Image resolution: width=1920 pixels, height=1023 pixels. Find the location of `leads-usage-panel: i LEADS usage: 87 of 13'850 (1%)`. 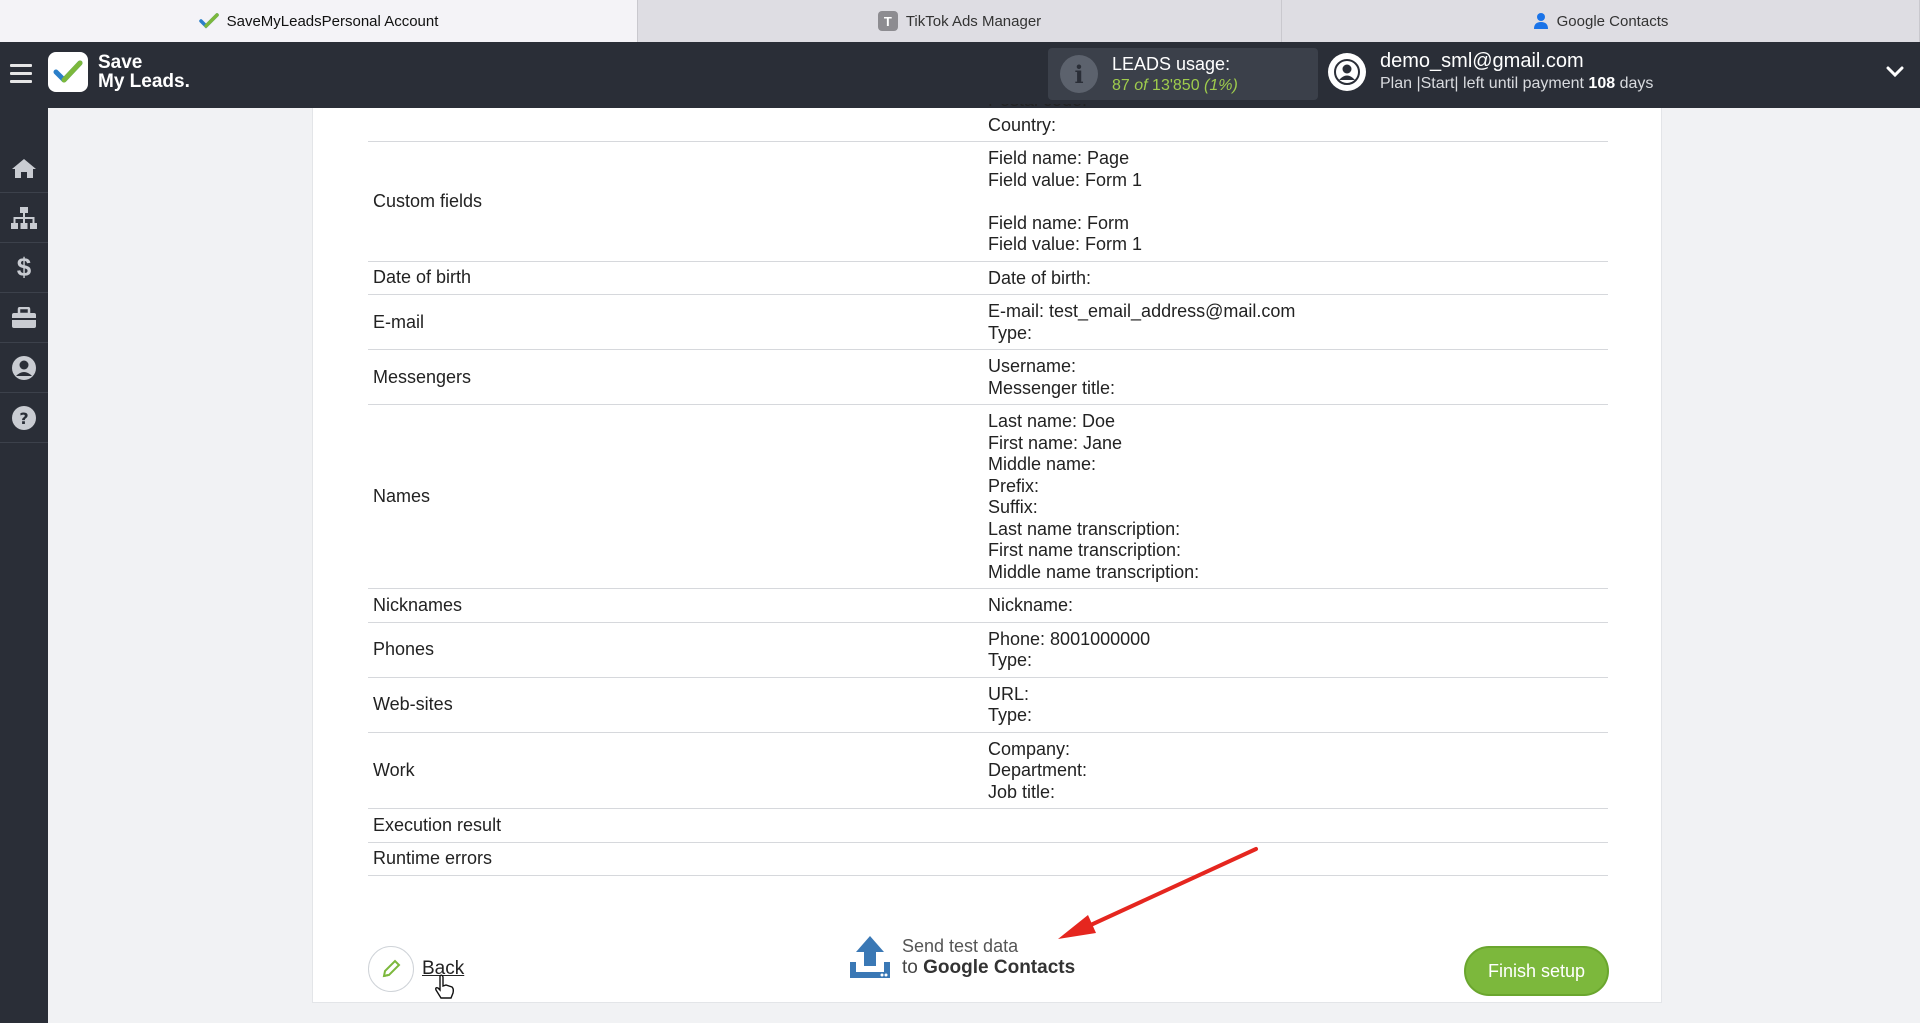

leads-usage-panel: i LEADS usage: 87 of 13'850 (1%) is located at coordinates (1183, 74).